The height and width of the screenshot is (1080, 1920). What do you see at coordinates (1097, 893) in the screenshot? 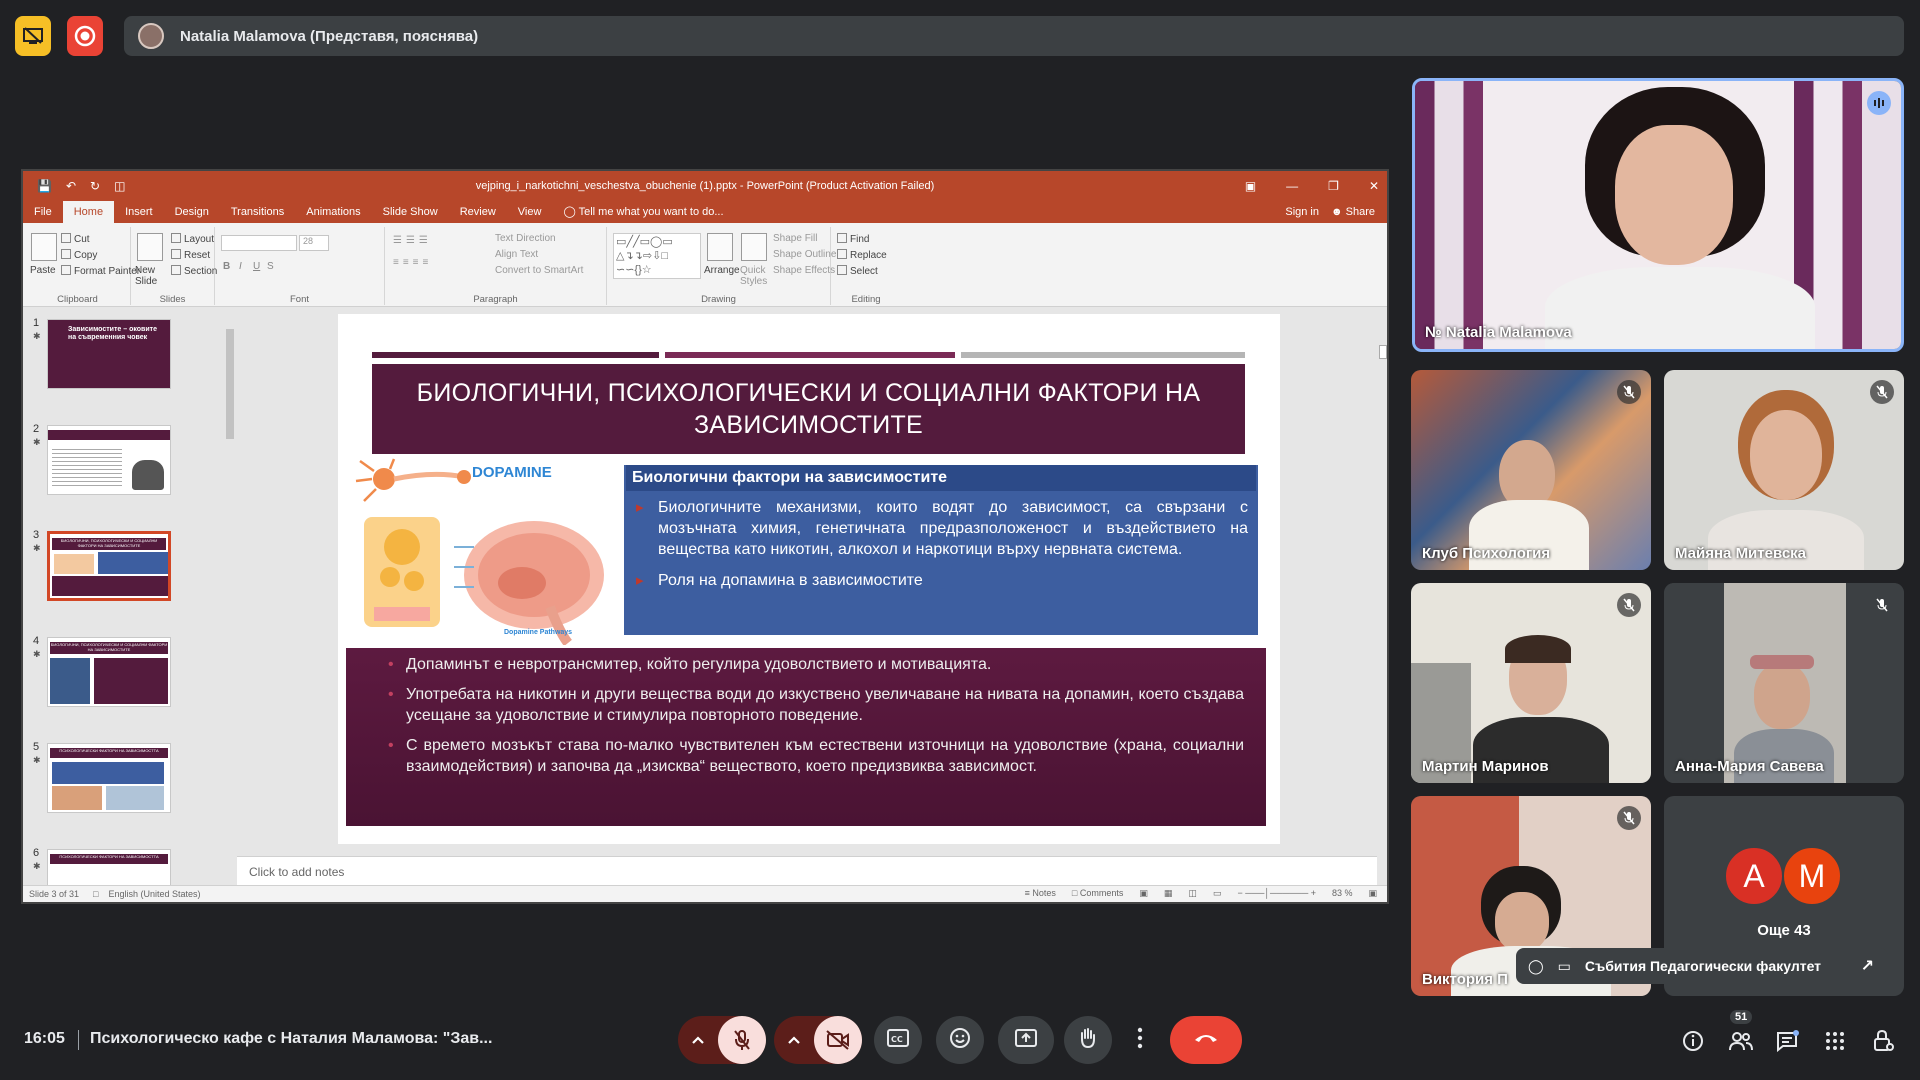
I see `comments-toggle: □ Comments` at bounding box center [1097, 893].